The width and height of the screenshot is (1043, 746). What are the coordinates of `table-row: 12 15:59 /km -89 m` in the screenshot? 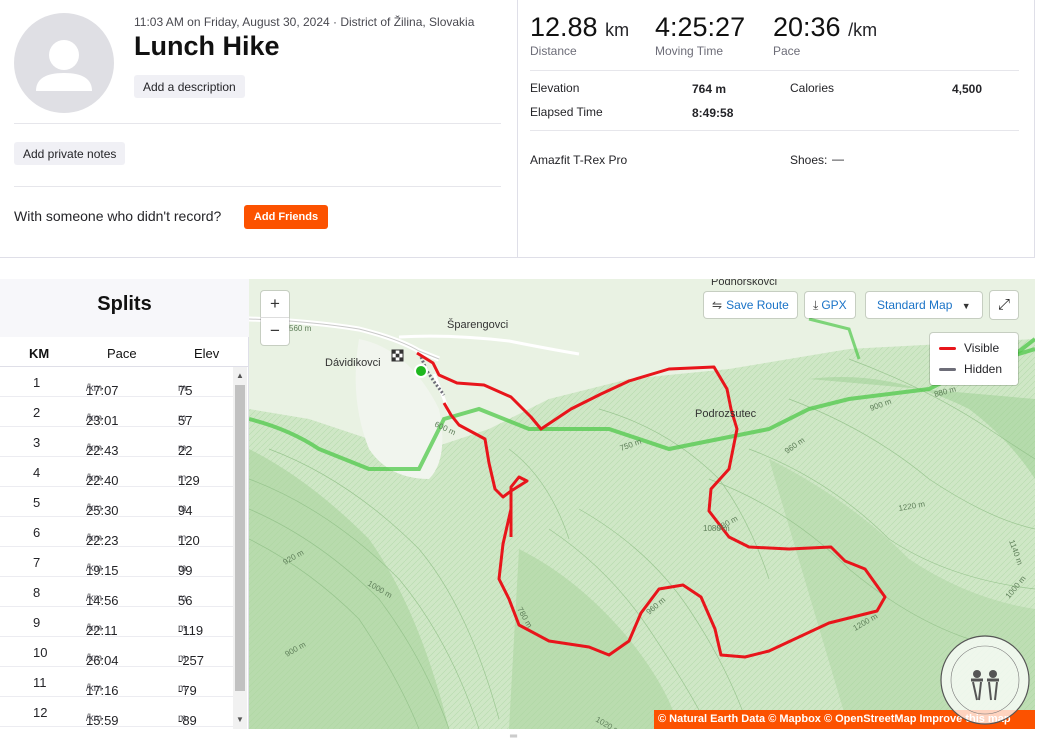 It's located at (116, 712).